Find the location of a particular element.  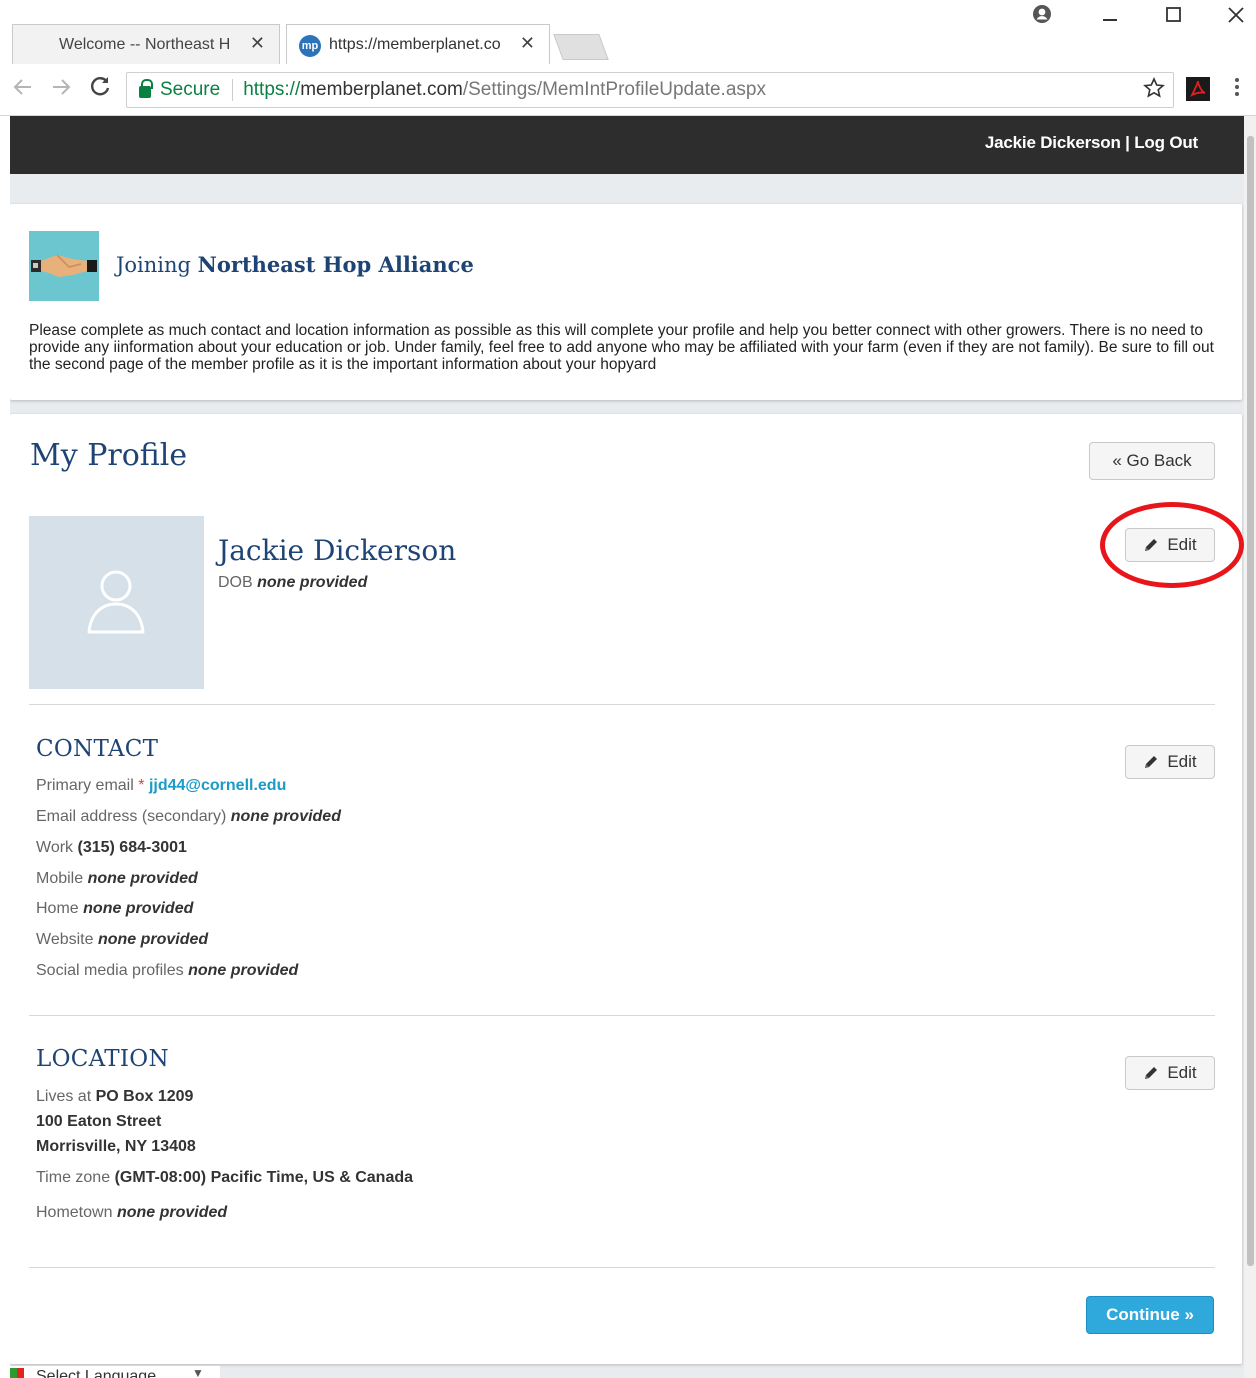

website-label: Website is located at coordinates (65, 939).